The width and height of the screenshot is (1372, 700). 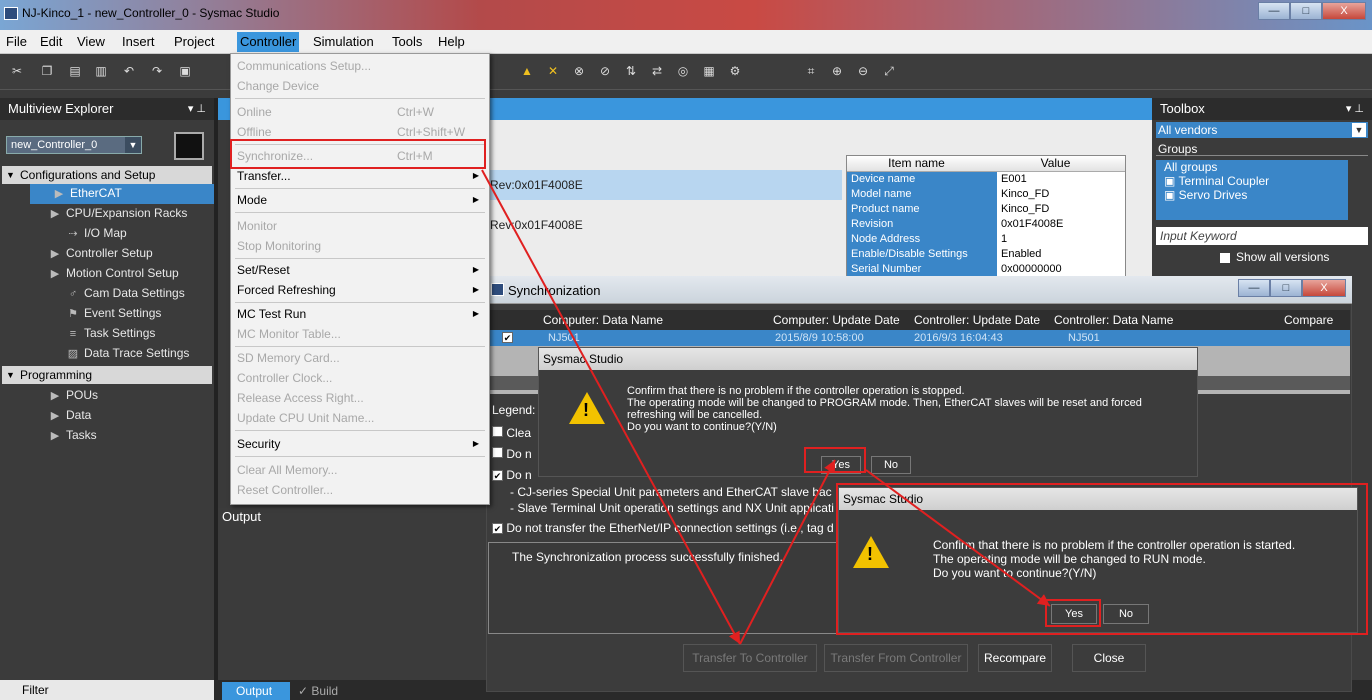 What do you see at coordinates (361, 86) in the screenshot?
I see `menu-item-change-device: Change Device` at bounding box center [361, 86].